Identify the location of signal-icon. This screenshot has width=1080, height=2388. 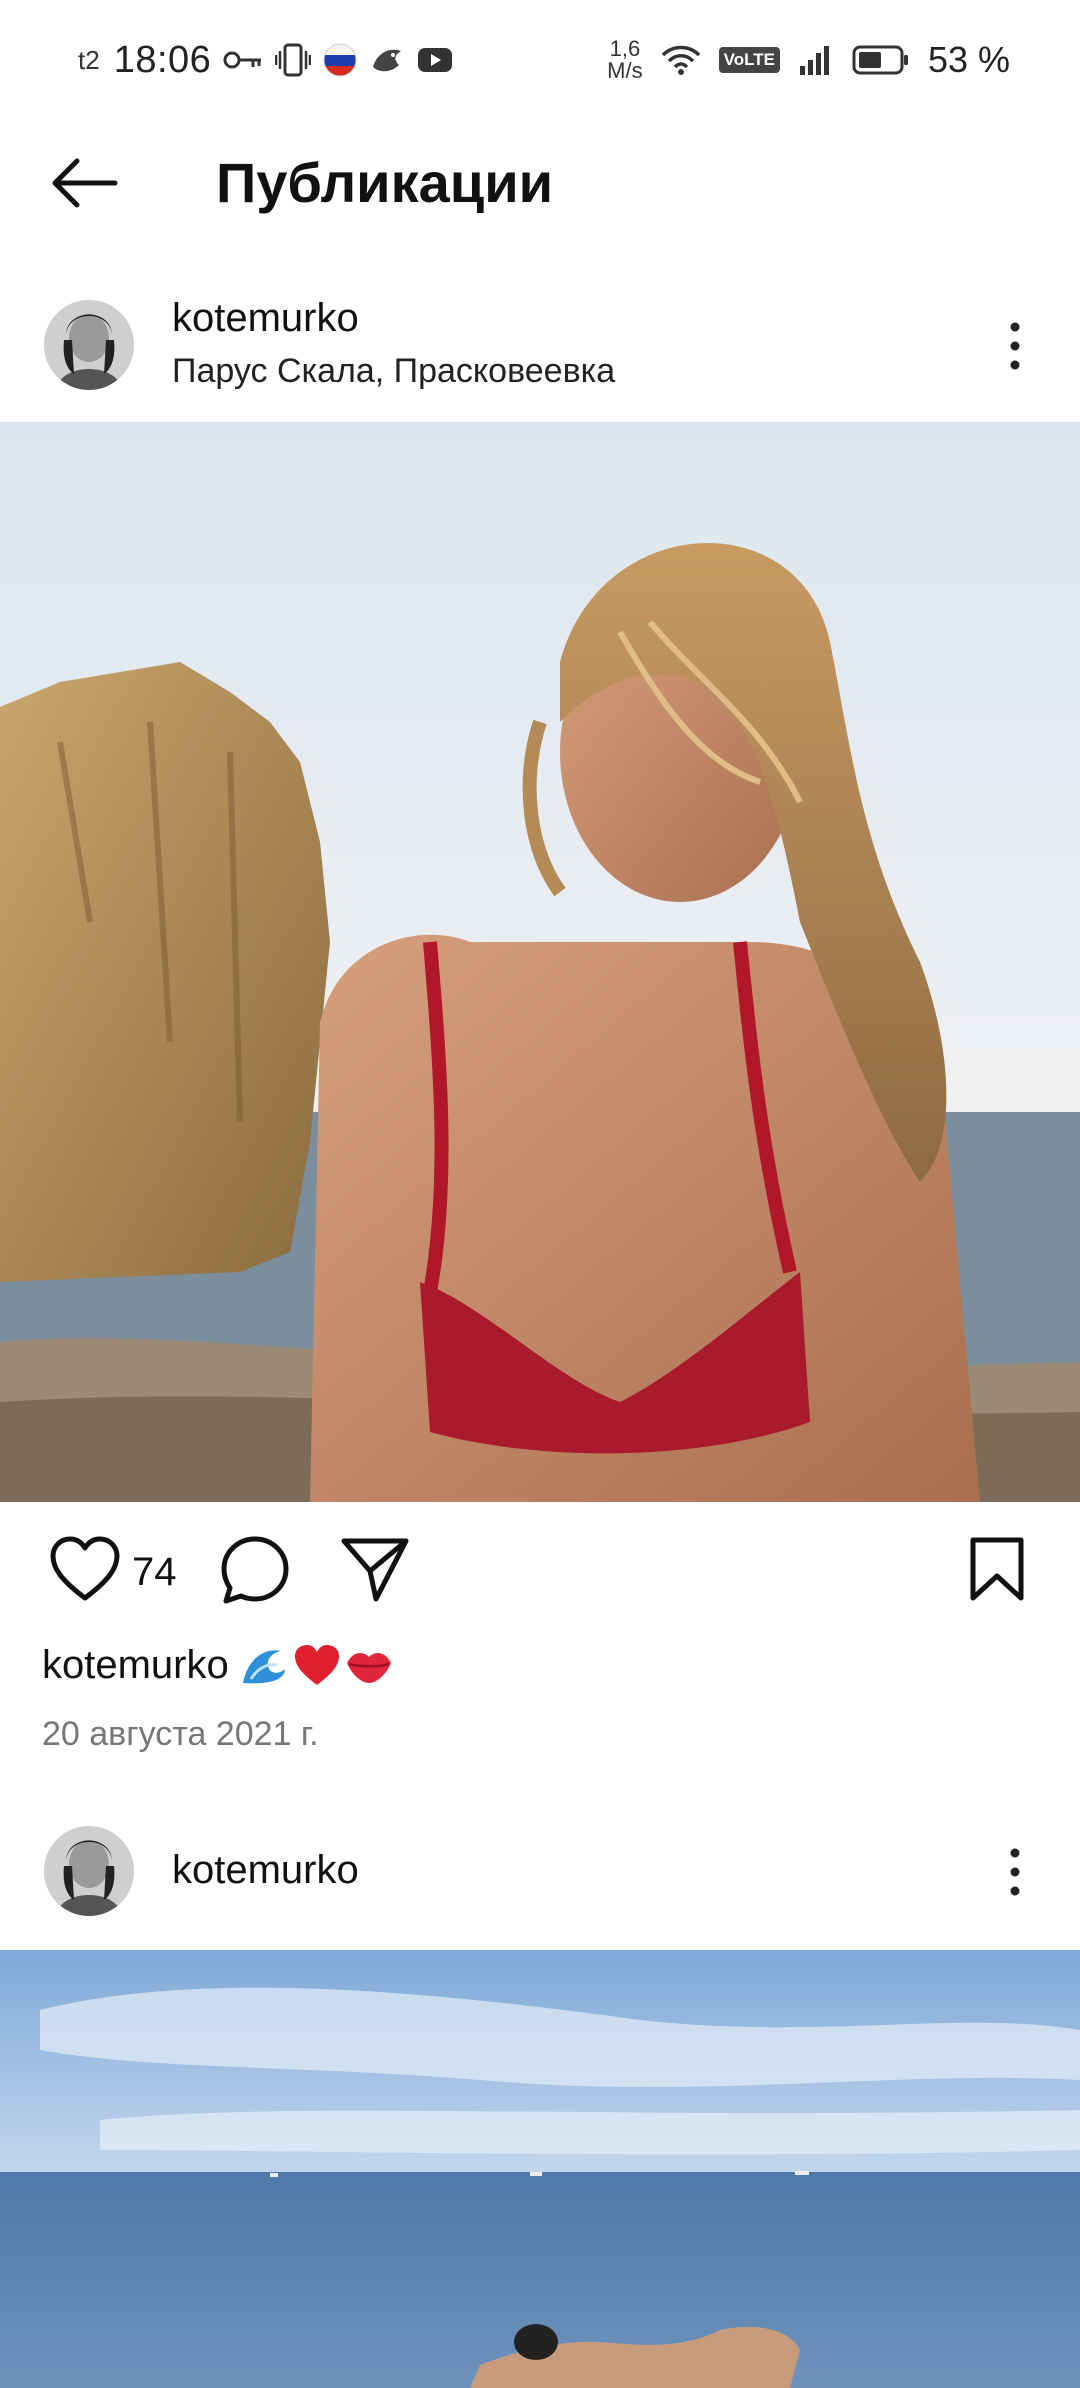
(816, 60).